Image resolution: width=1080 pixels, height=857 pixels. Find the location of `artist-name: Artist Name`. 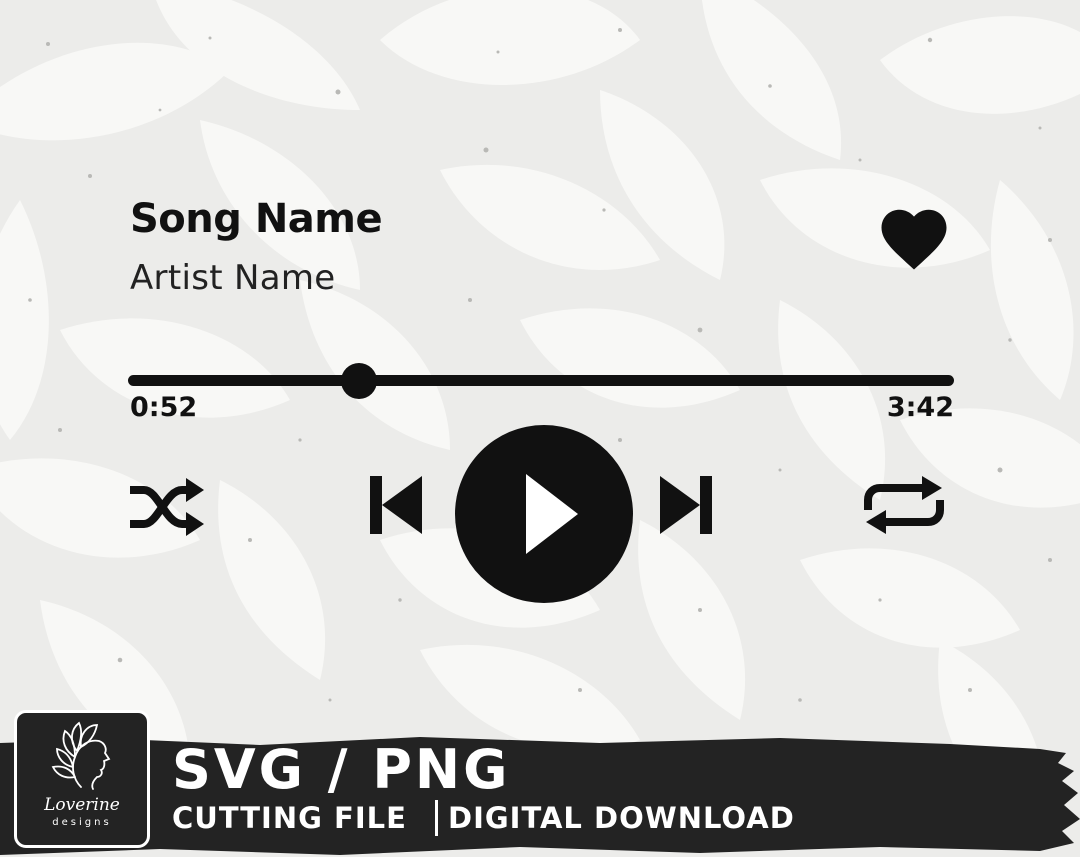

artist-name: Artist Name is located at coordinates (233, 278).